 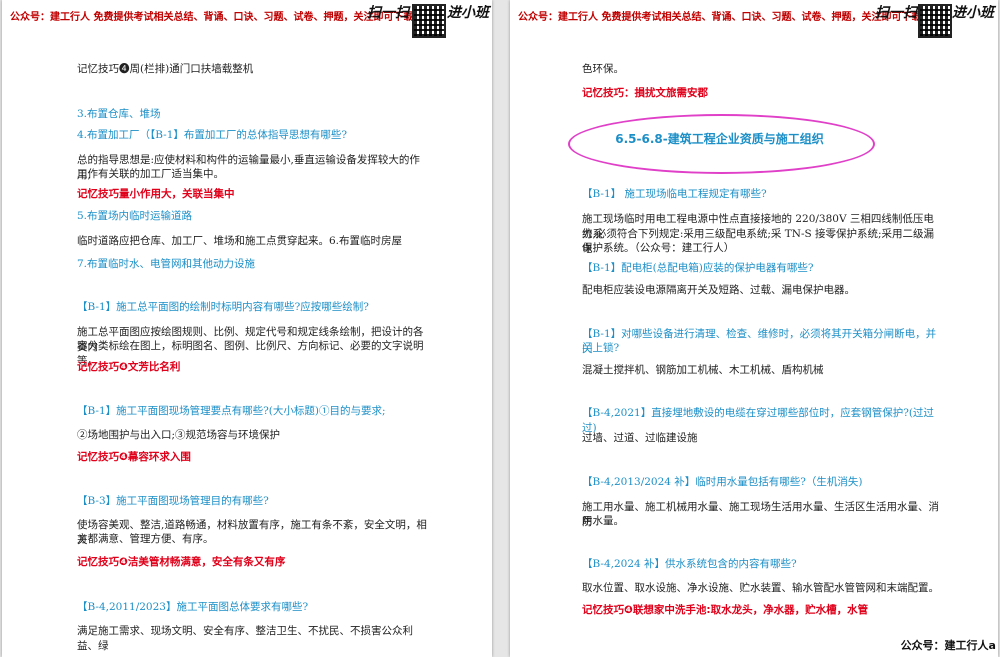 What do you see at coordinates (703, 370) in the screenshot?
I see `right-line-body: 混凝土搅拌机、钢筋加工机械、木工机械、盾构机械` at bounding box center [703, 370].